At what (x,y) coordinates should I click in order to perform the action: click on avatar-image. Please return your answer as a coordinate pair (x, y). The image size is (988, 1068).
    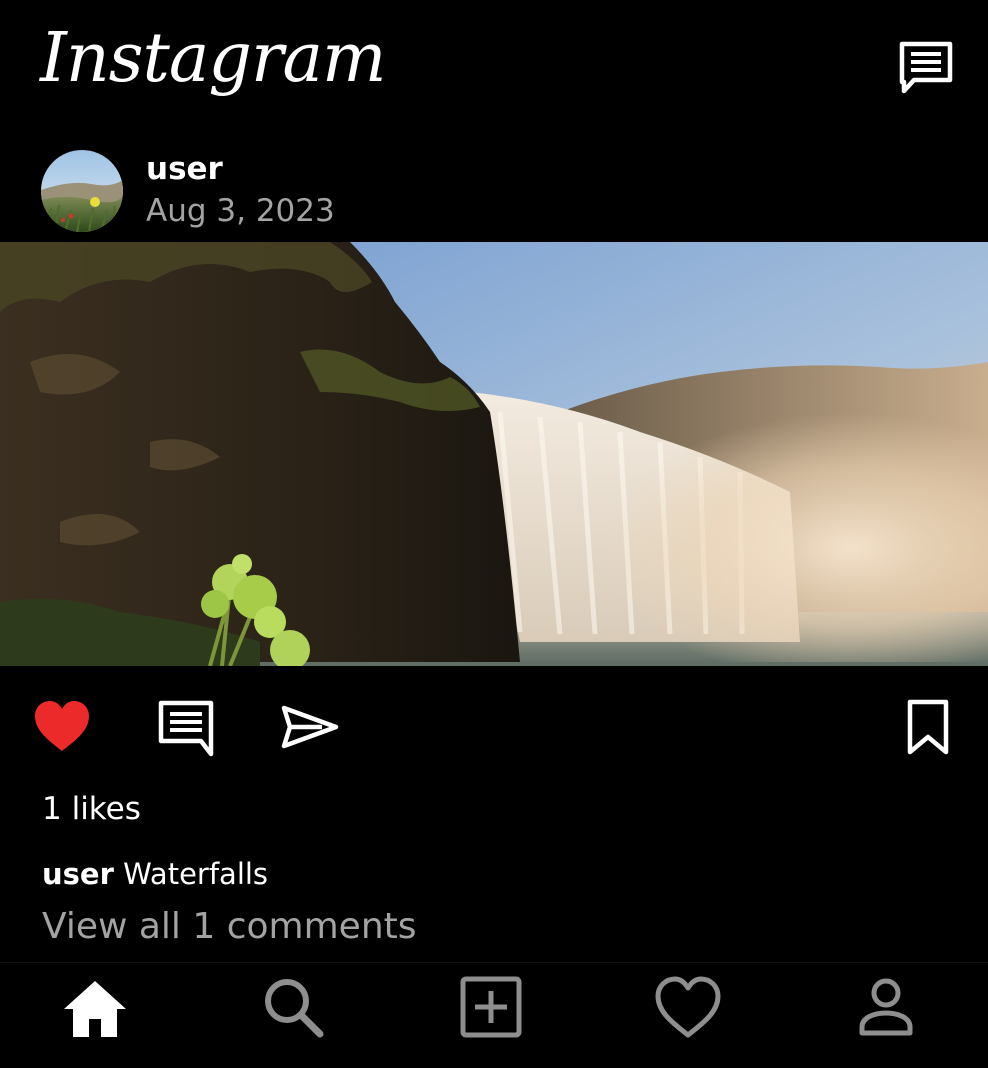
    Looking at the image, I should click on (82, 191).